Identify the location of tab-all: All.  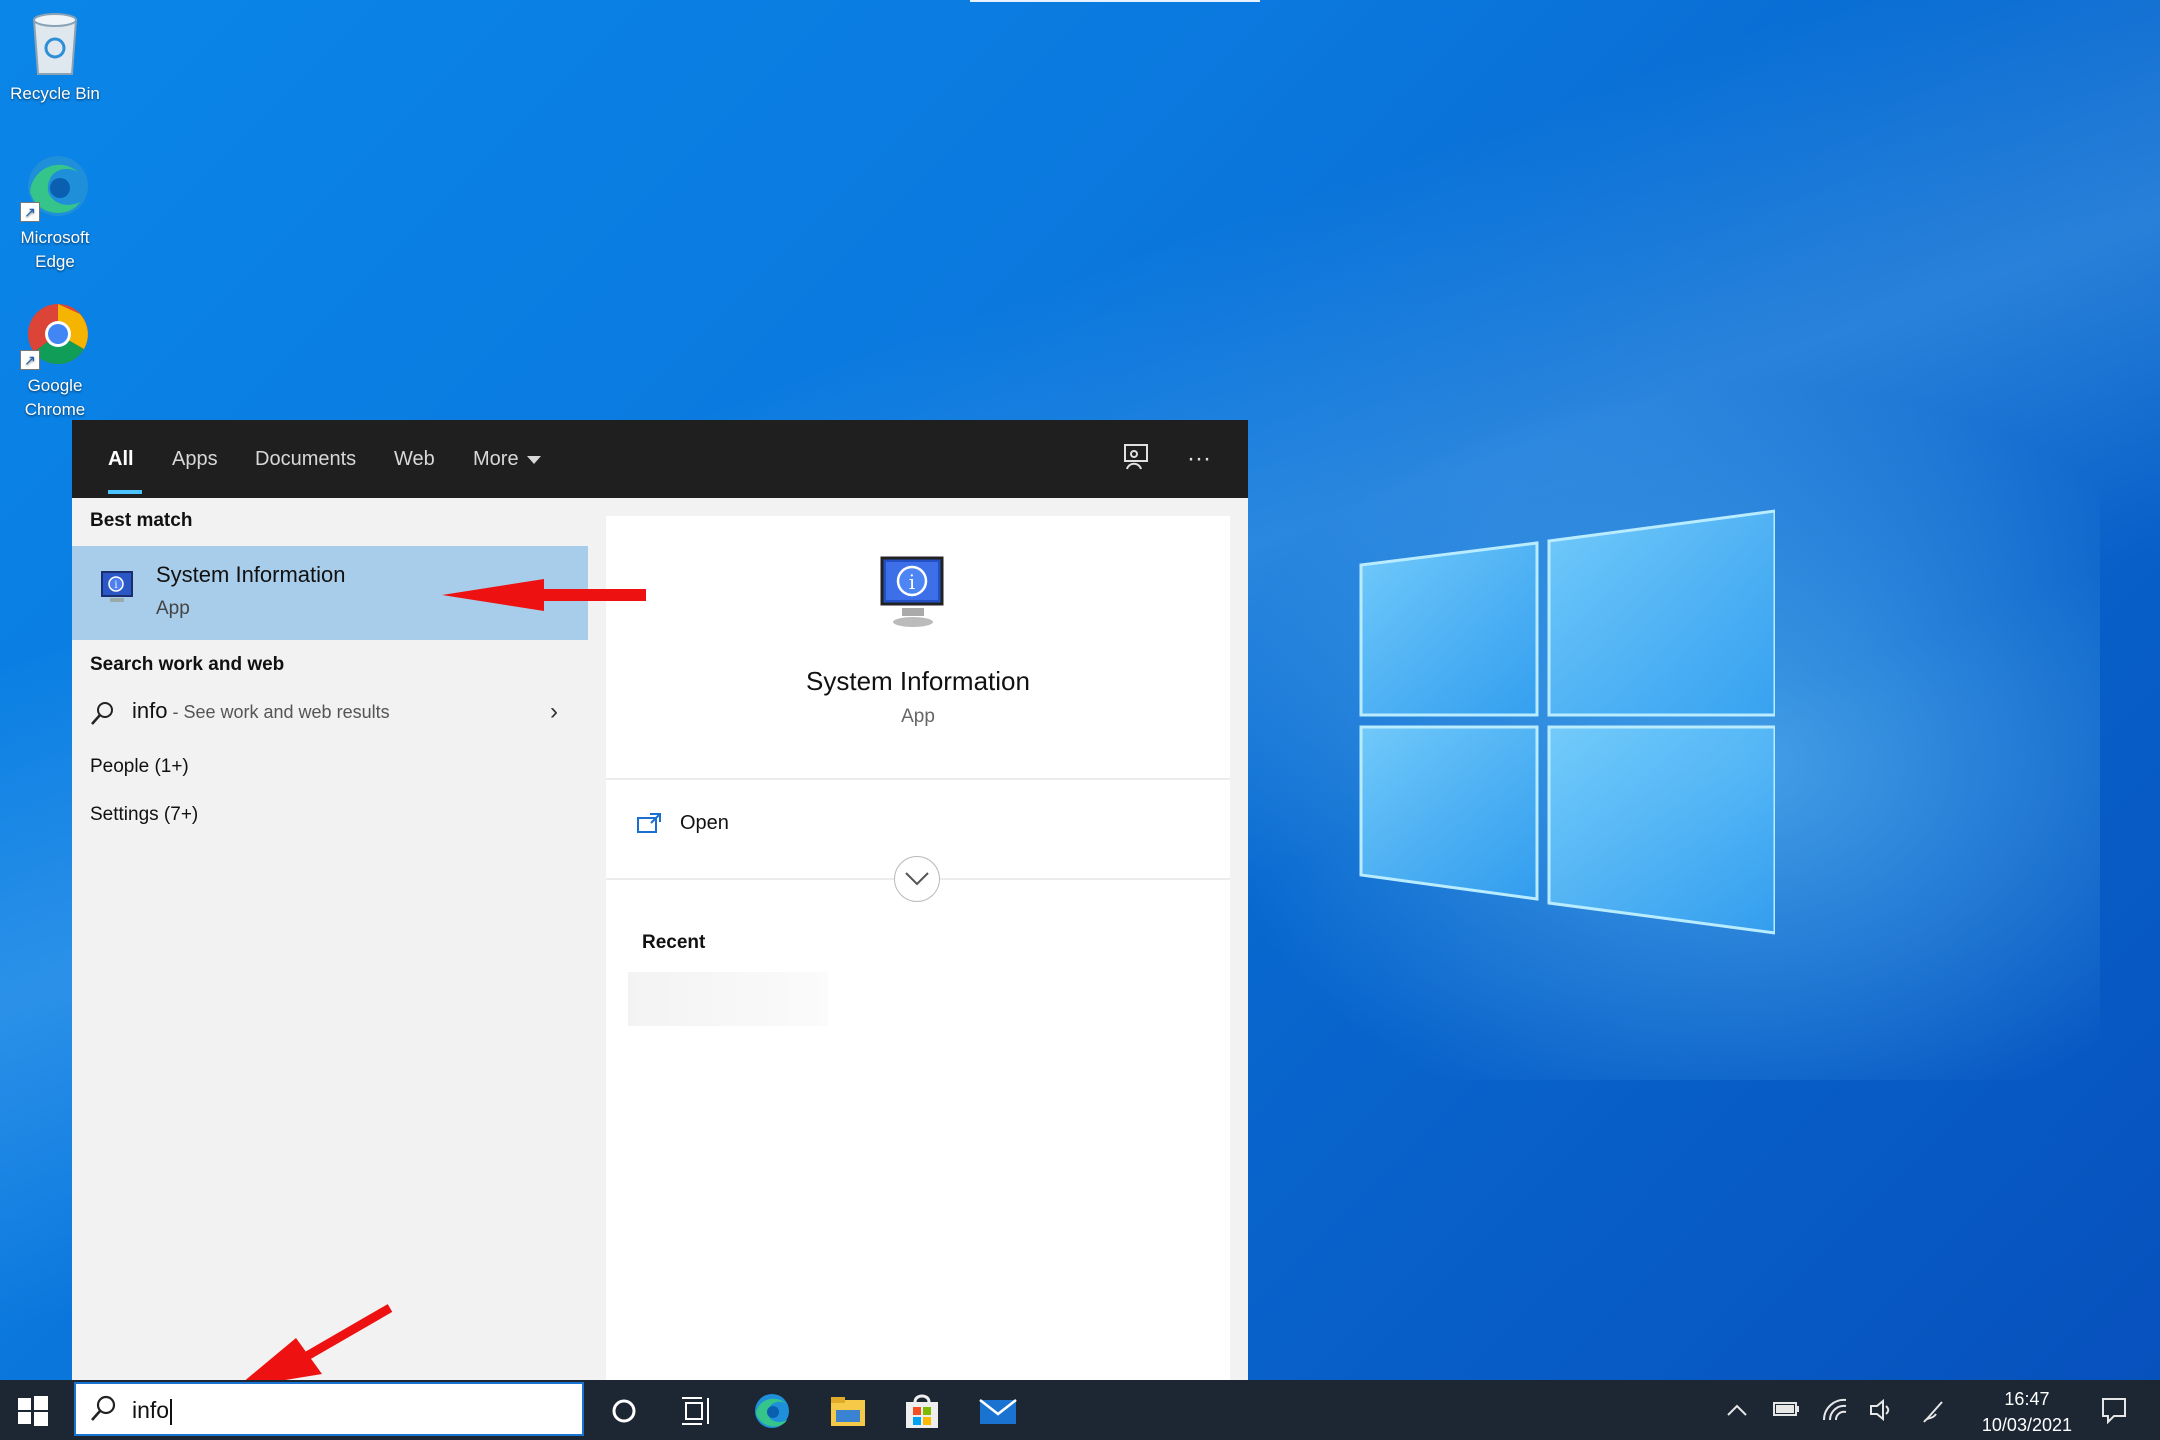
(121, 459).